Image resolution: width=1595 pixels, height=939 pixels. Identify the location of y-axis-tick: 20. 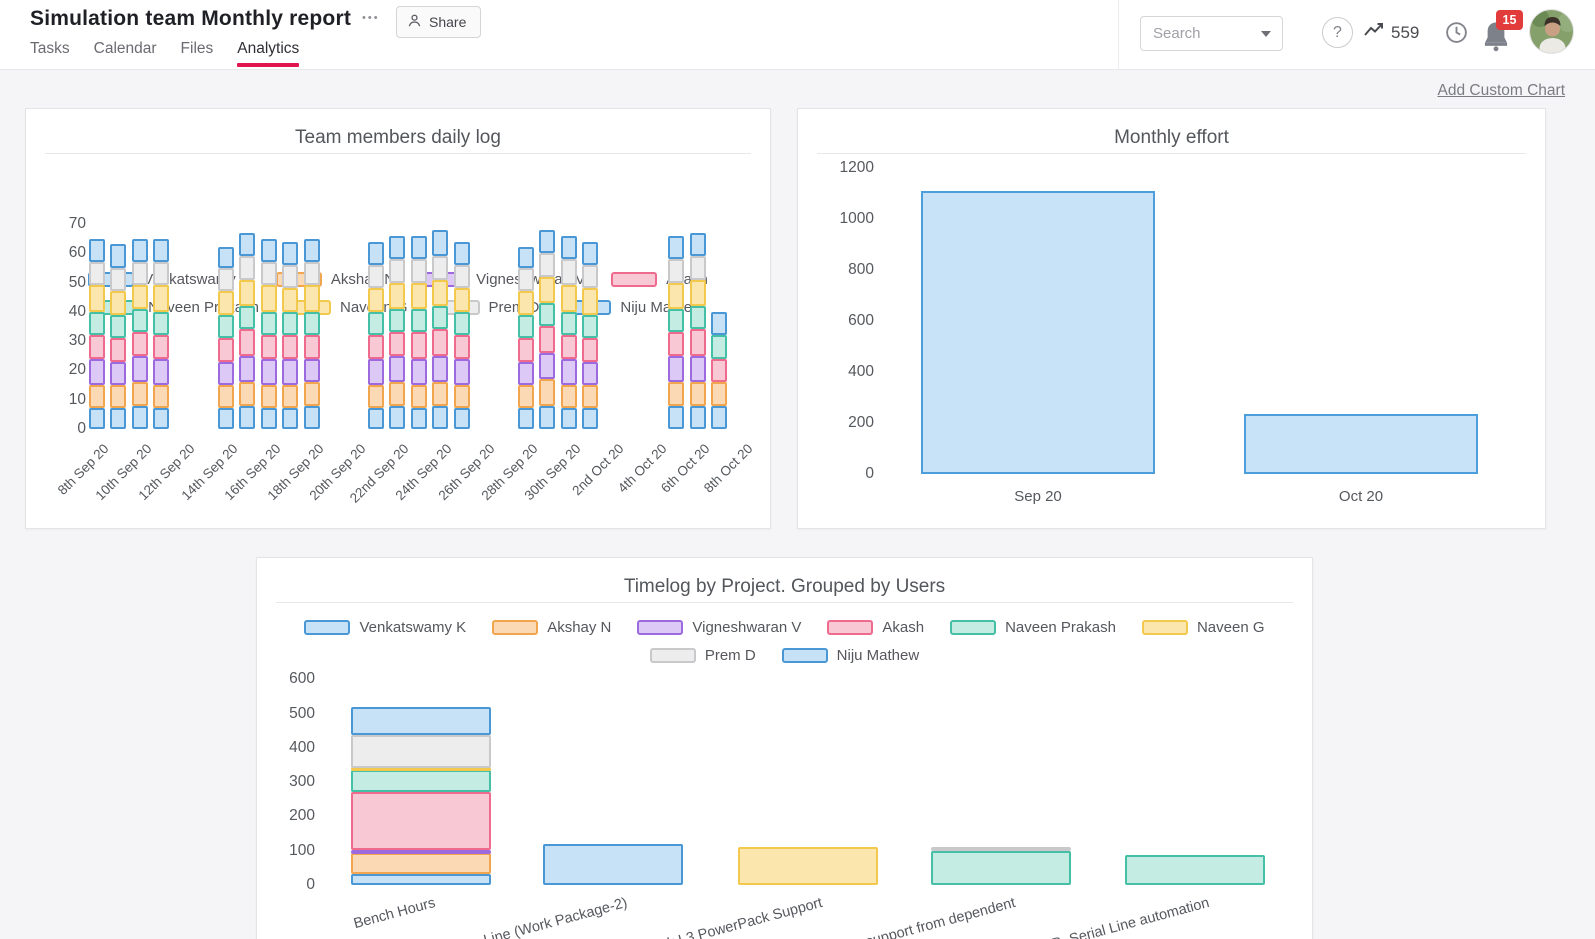
(77, 370).